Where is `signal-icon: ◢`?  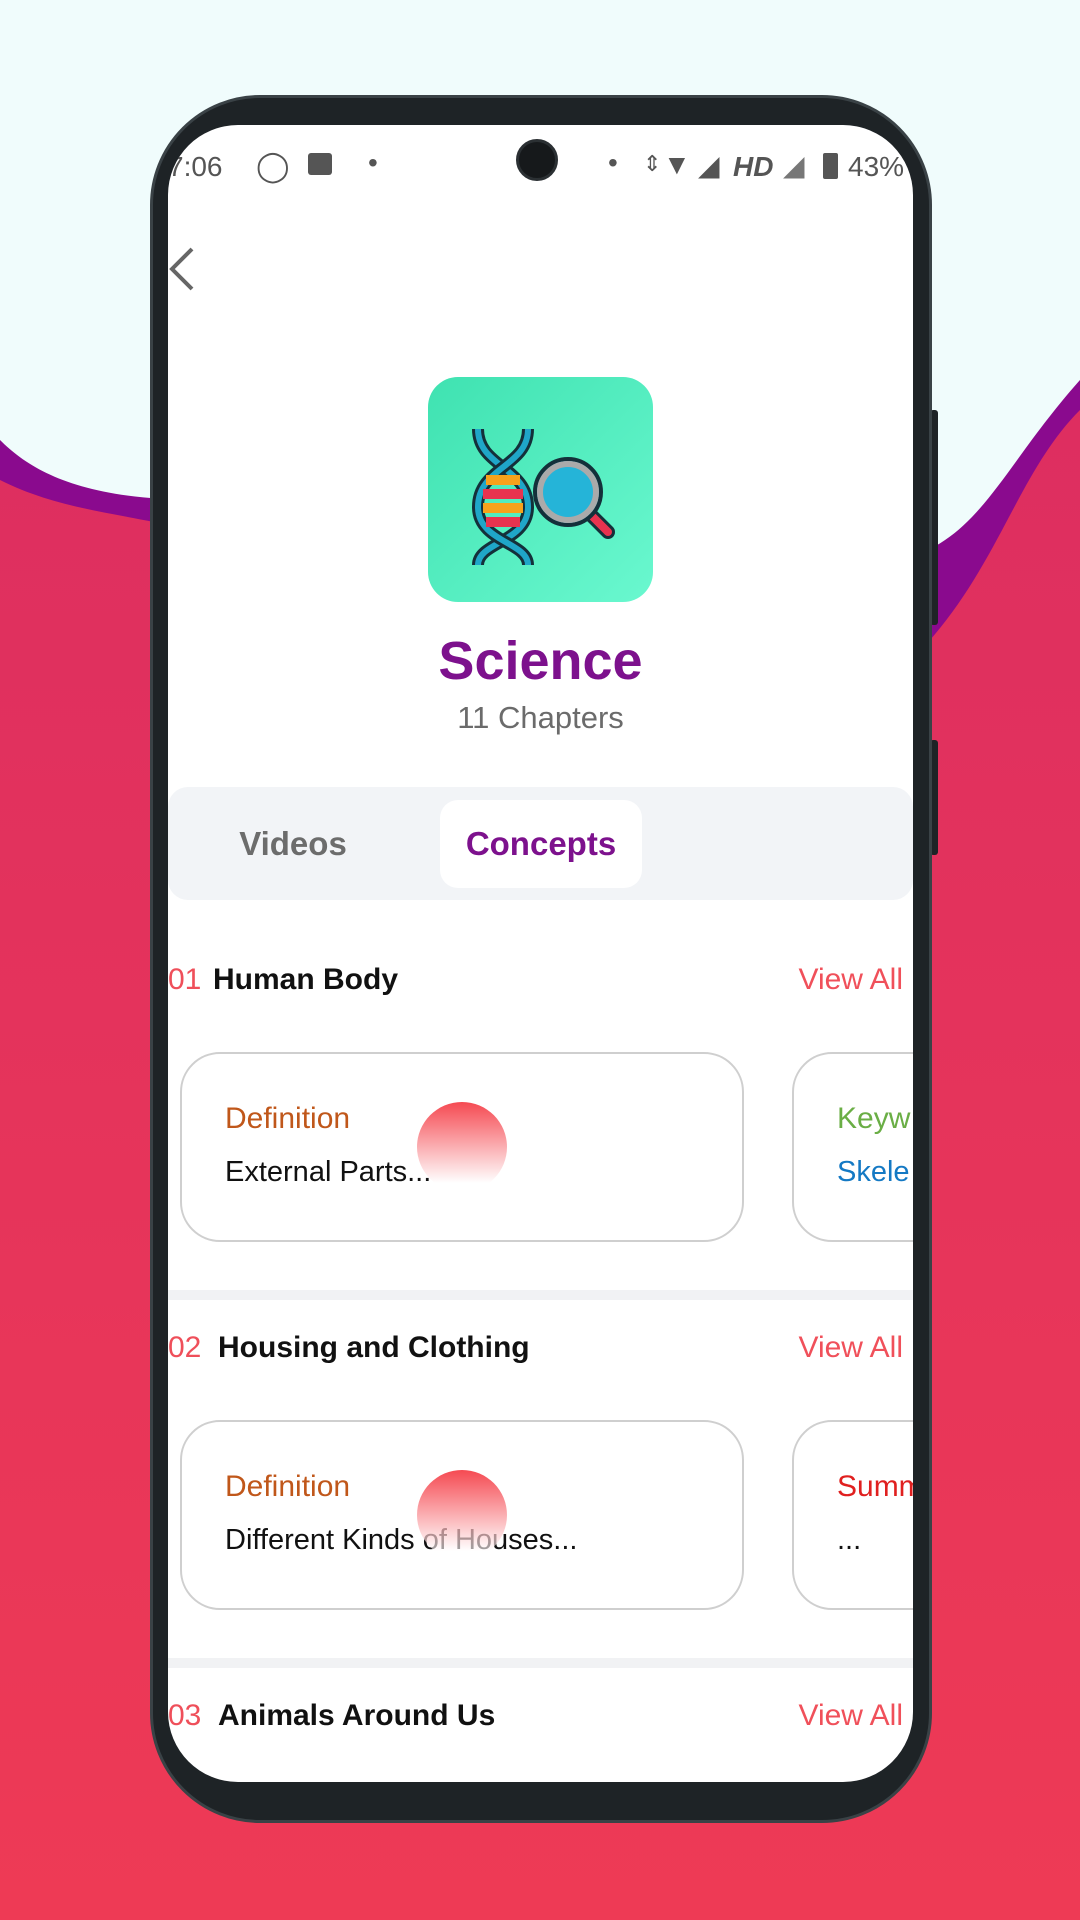 signal-icon: ◢ is located at coordinates (709, 165).